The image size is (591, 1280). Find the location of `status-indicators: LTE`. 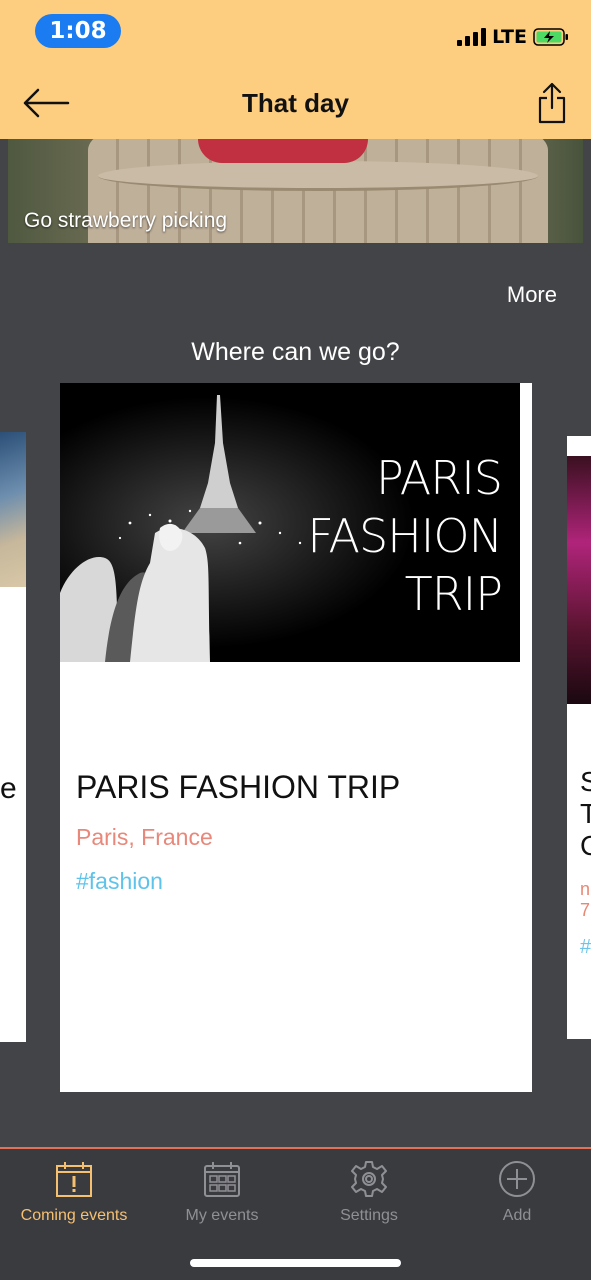

status-indicators: LTE is located at coordinates (513, 37).